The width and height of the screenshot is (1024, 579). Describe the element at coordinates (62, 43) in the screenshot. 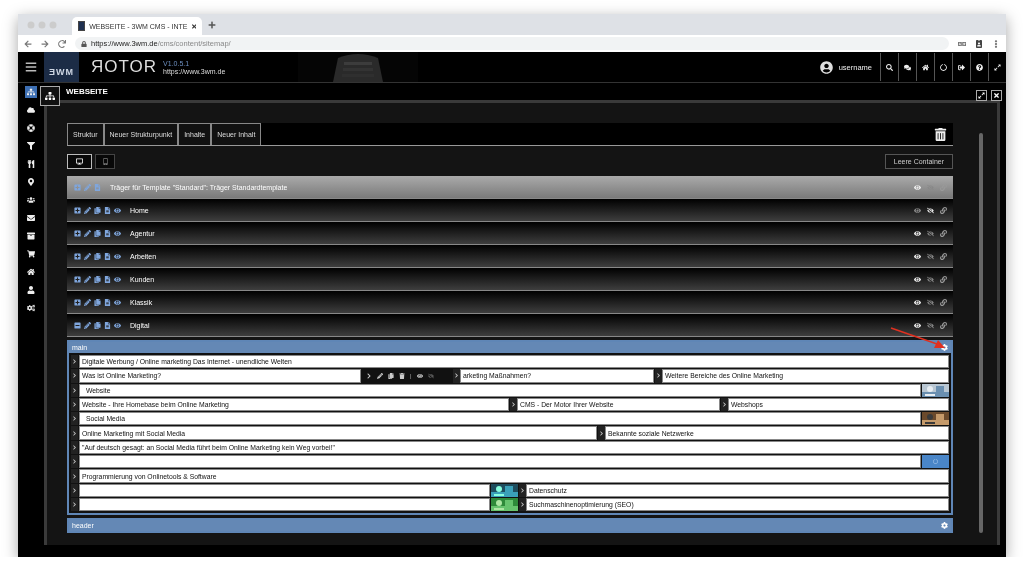

I see `reload-icon` at that location.